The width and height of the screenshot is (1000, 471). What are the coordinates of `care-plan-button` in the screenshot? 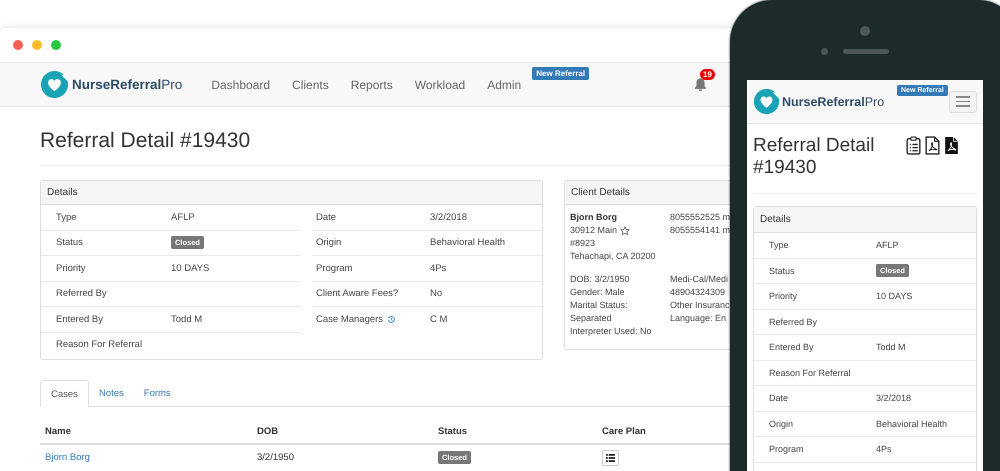 It's located at (610, 458).